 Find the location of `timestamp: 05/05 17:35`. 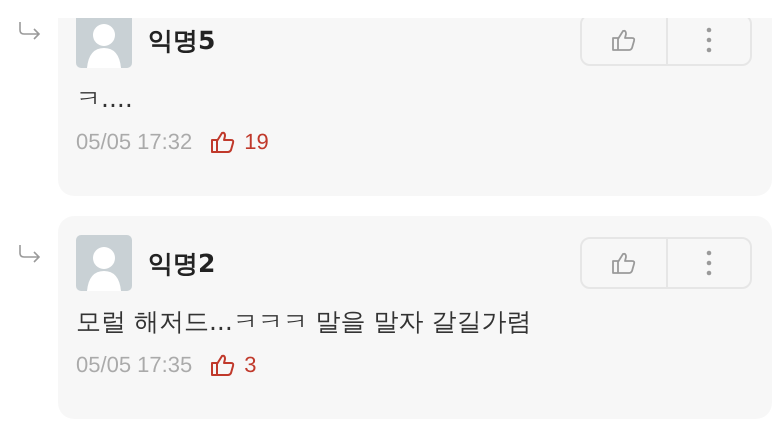

timestamp: 05/05 17:35 is located at coordinates (134, 365).